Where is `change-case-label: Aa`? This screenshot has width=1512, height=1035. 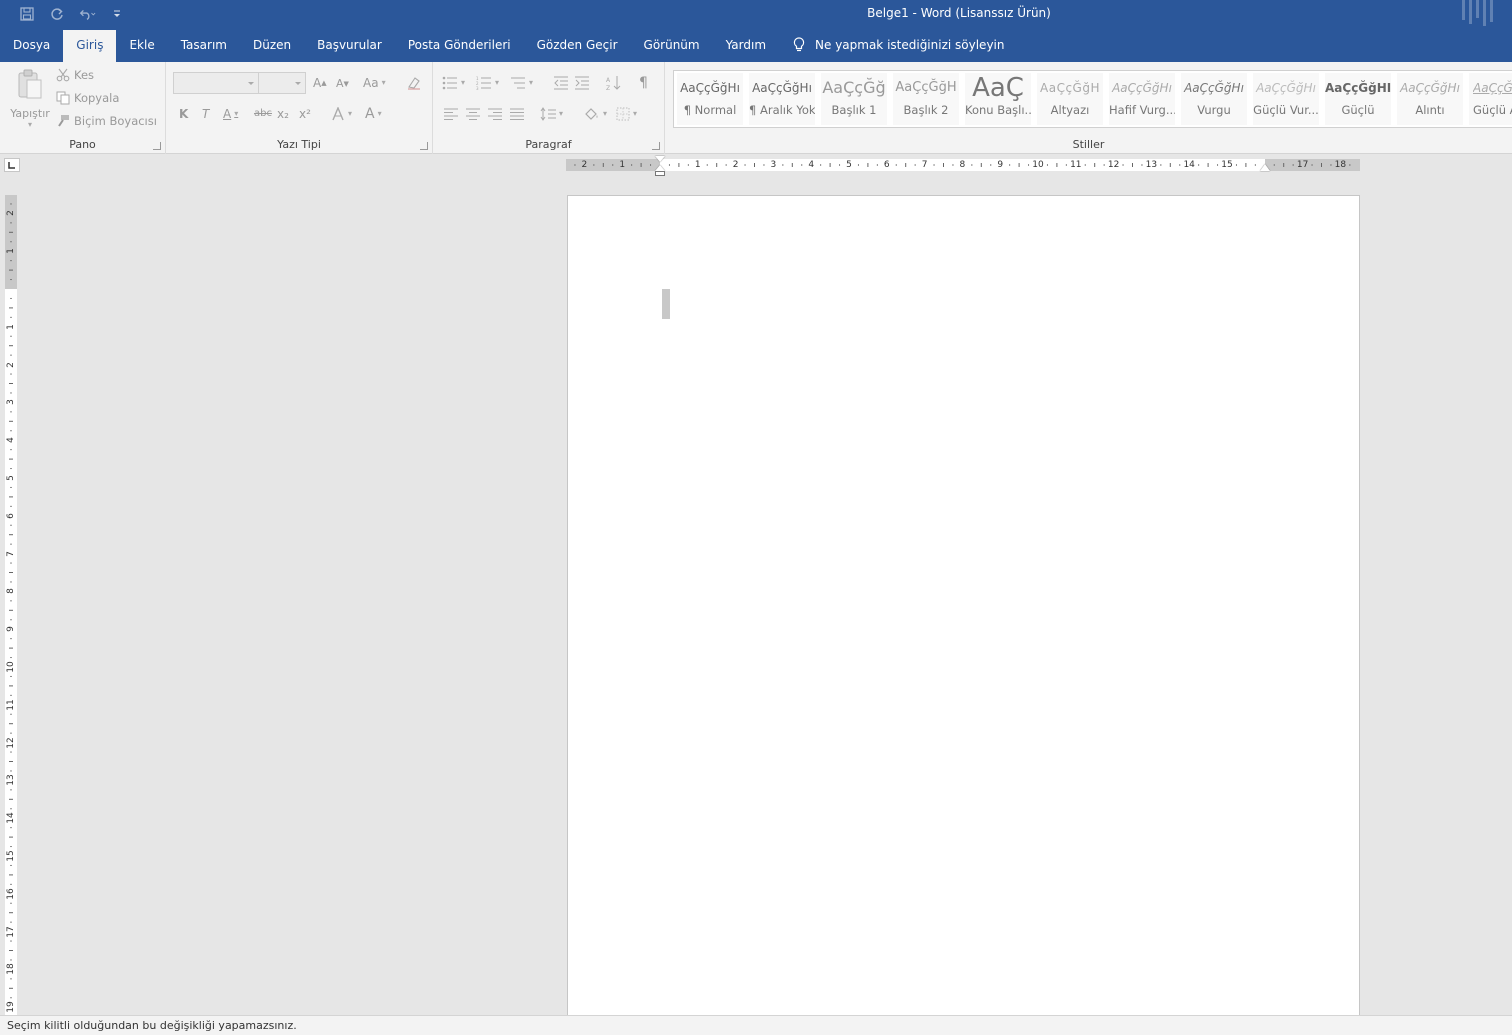 change-case-label: Aa is located at coordinates (371, 83).